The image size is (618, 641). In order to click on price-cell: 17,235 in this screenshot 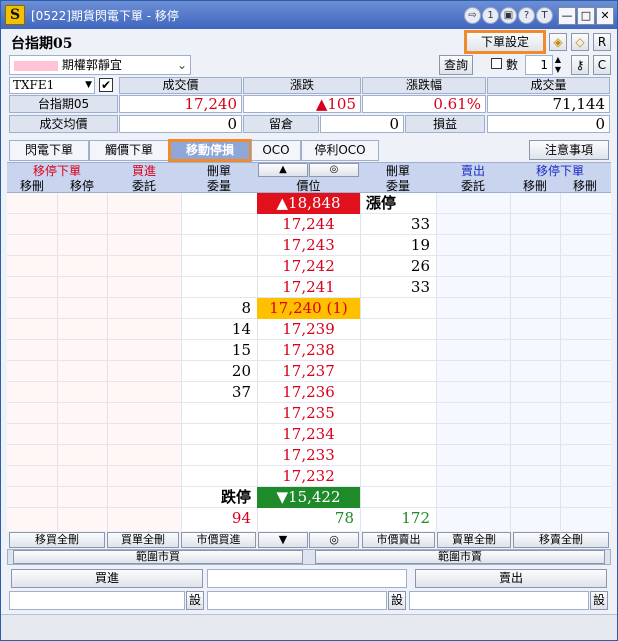, I will do `click(308, 413)`.